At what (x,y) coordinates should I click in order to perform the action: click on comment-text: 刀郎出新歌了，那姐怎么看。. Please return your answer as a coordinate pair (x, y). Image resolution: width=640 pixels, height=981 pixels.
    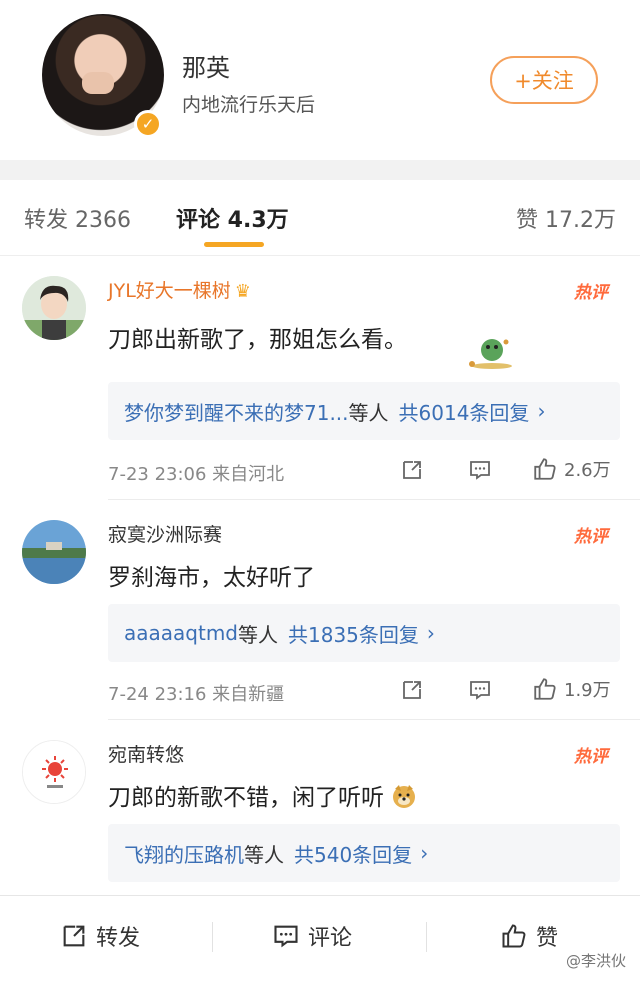
    Looking at the image, I should click on (257, 340).